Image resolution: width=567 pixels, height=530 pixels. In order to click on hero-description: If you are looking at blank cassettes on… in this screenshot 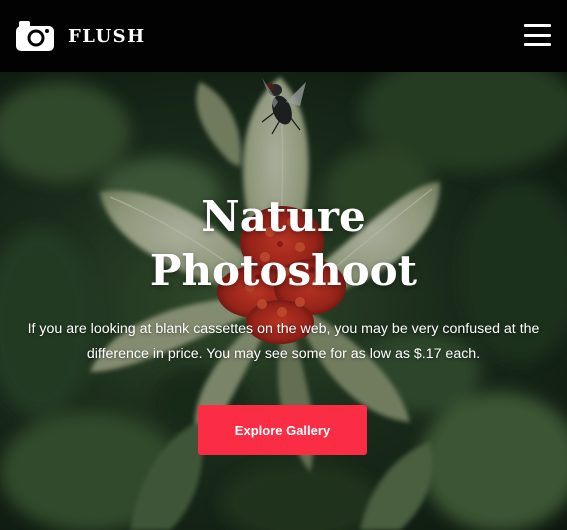, I will do `click(283, 341)`.